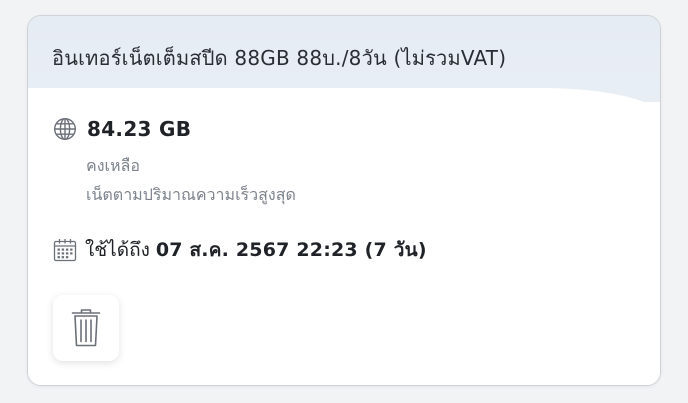 The width and height of the screenshot is (688, 403). Describe the element at coordinates (117, 250) in the screenshot. I see `expiry-label: ใช้ได้ถึง` at that location.